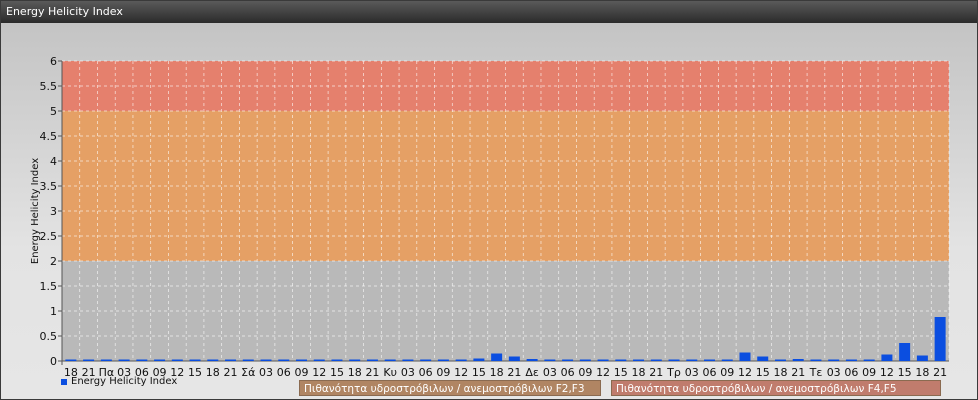  What do you see at coordinates (621, 372) in the screenshot?
I see `x-tick-label-31: 15` at bounding box center [621, 372].